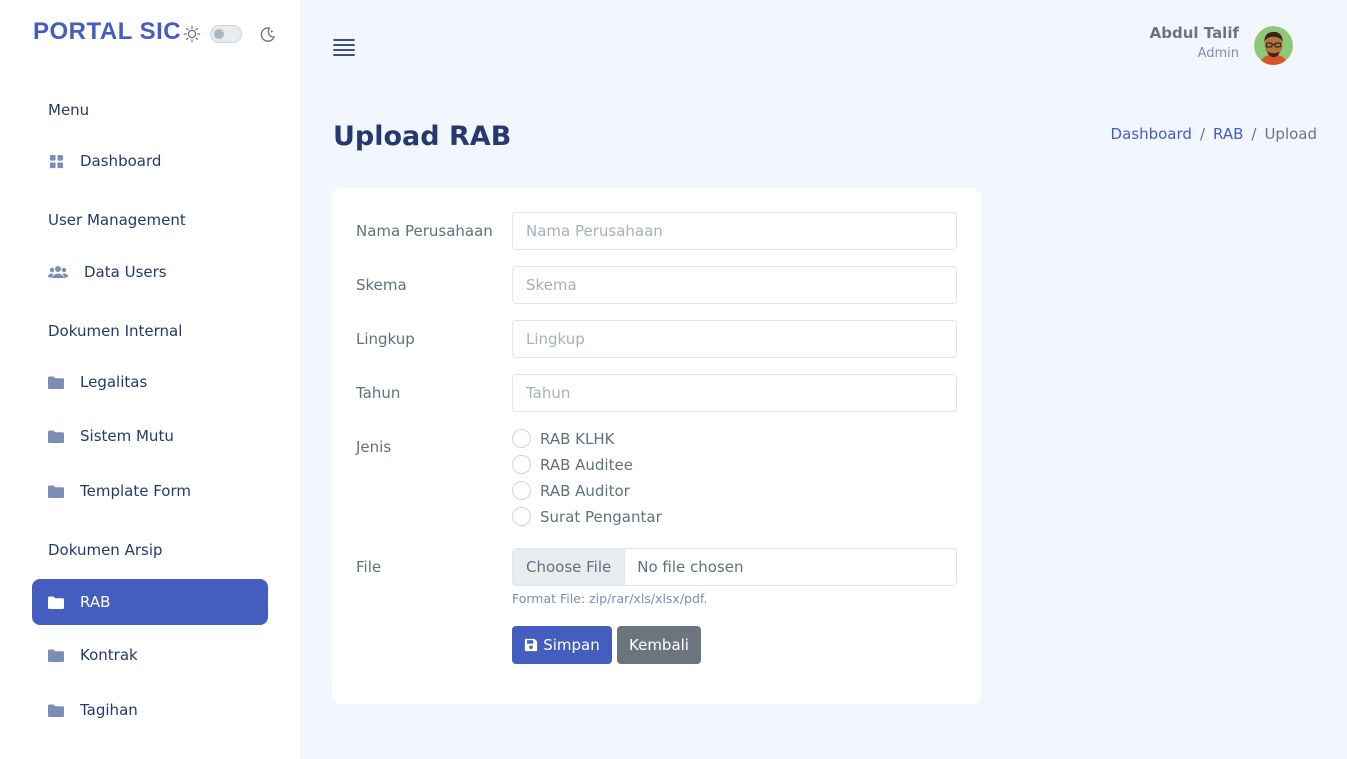 The image size is (1347, 759). I want to click on sidebar-item-sistem-mutu: Sistem Mutu, so click(150, 436).